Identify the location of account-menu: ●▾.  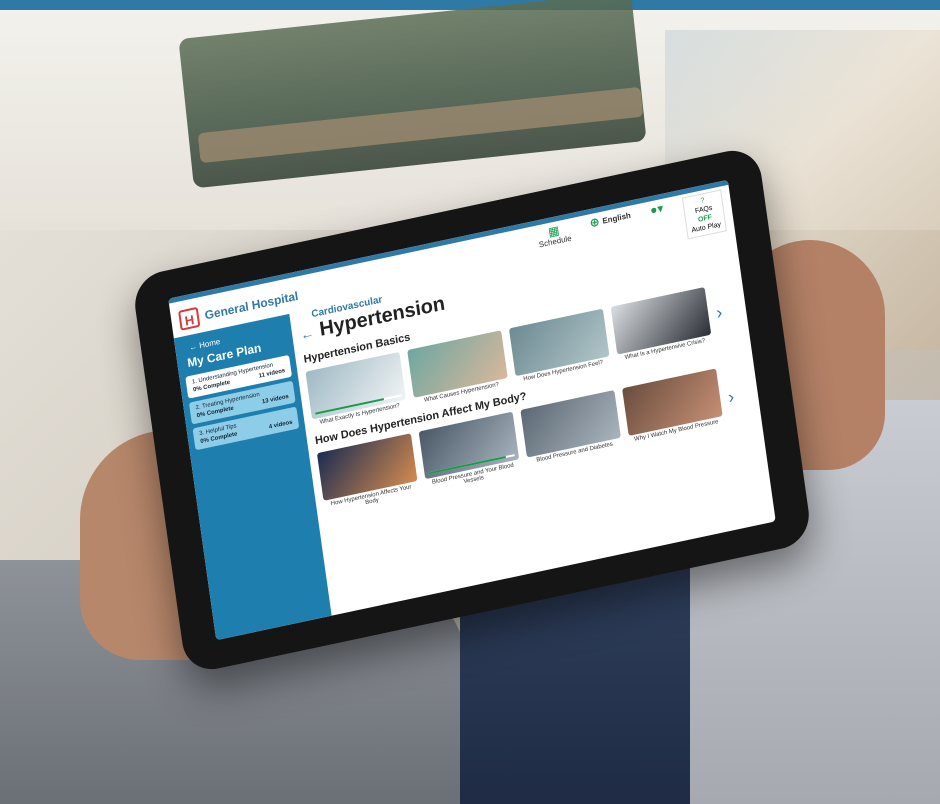
(657, 209).